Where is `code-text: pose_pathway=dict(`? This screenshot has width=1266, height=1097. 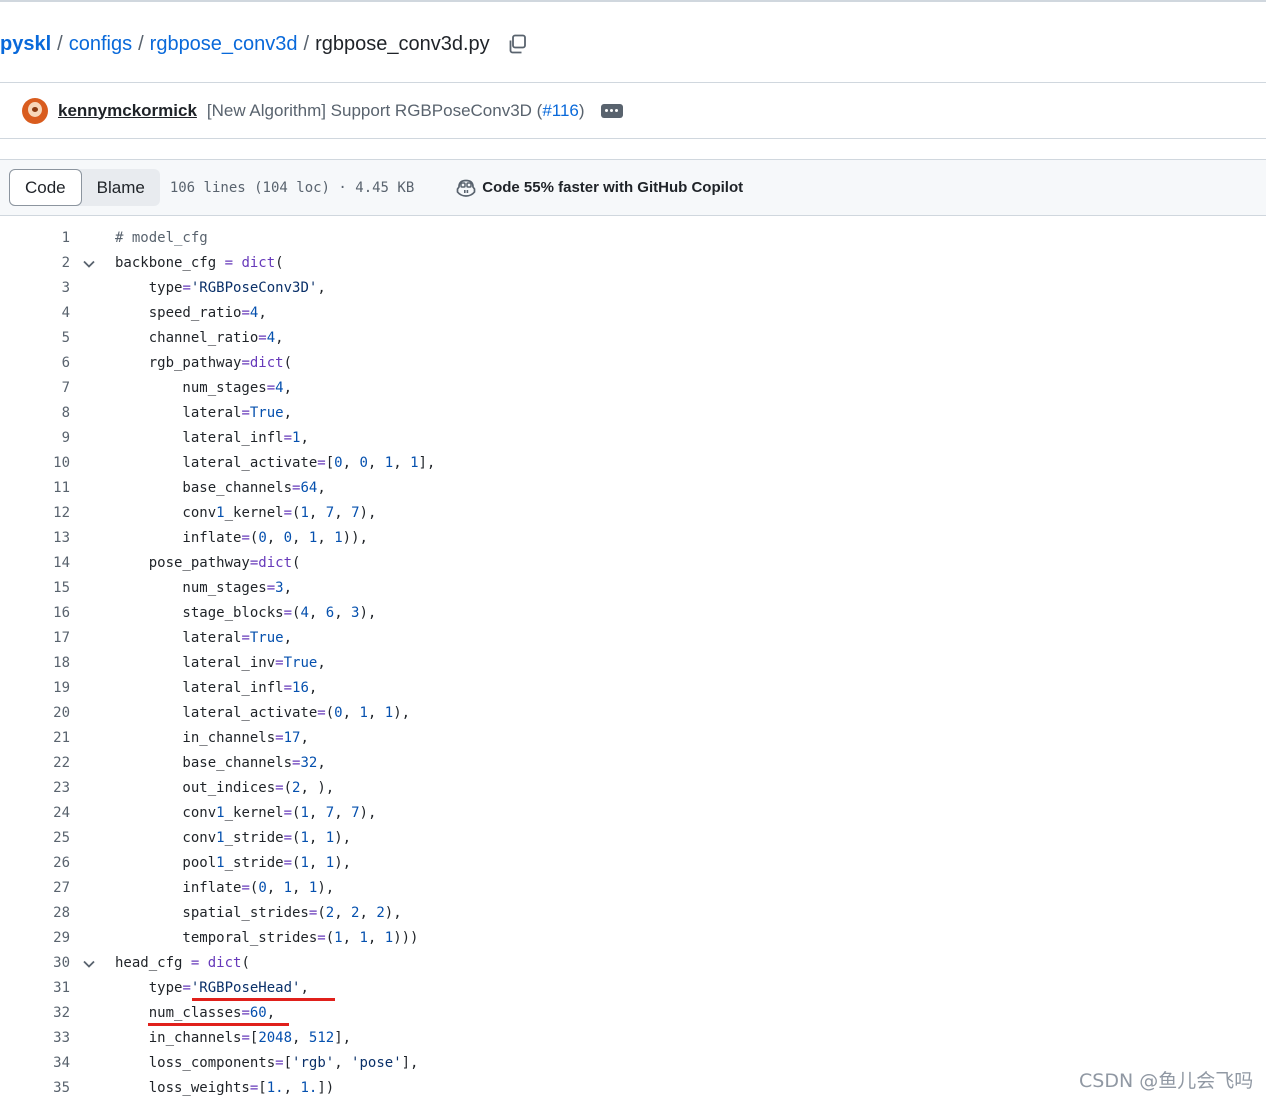
code-text: pose_pathway=dict( is located at coordinates (208, 563).